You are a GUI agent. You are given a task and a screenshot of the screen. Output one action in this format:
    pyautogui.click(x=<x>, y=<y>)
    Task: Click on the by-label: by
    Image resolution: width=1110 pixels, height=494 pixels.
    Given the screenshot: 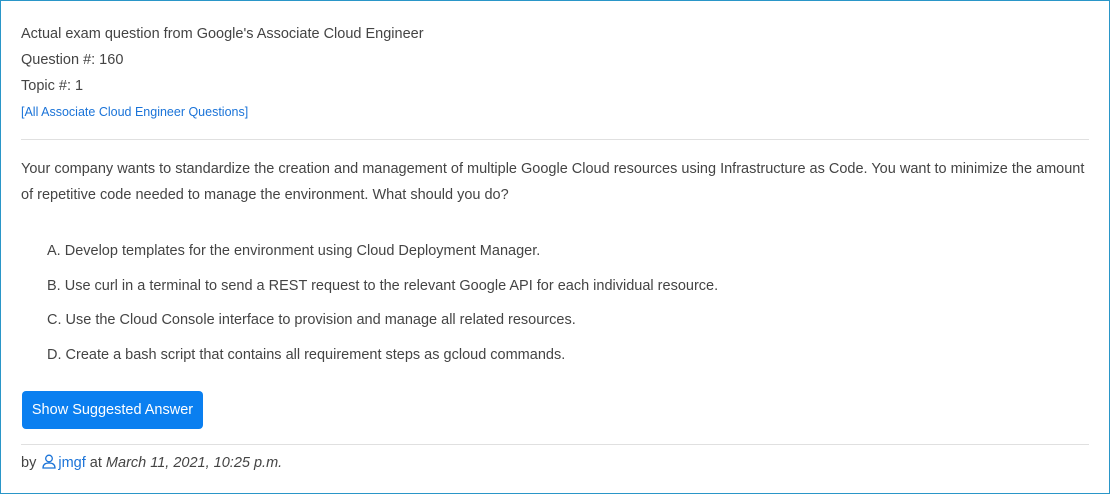 What is the action you would take?
    pyautogui.click(x=29, y=463)
    